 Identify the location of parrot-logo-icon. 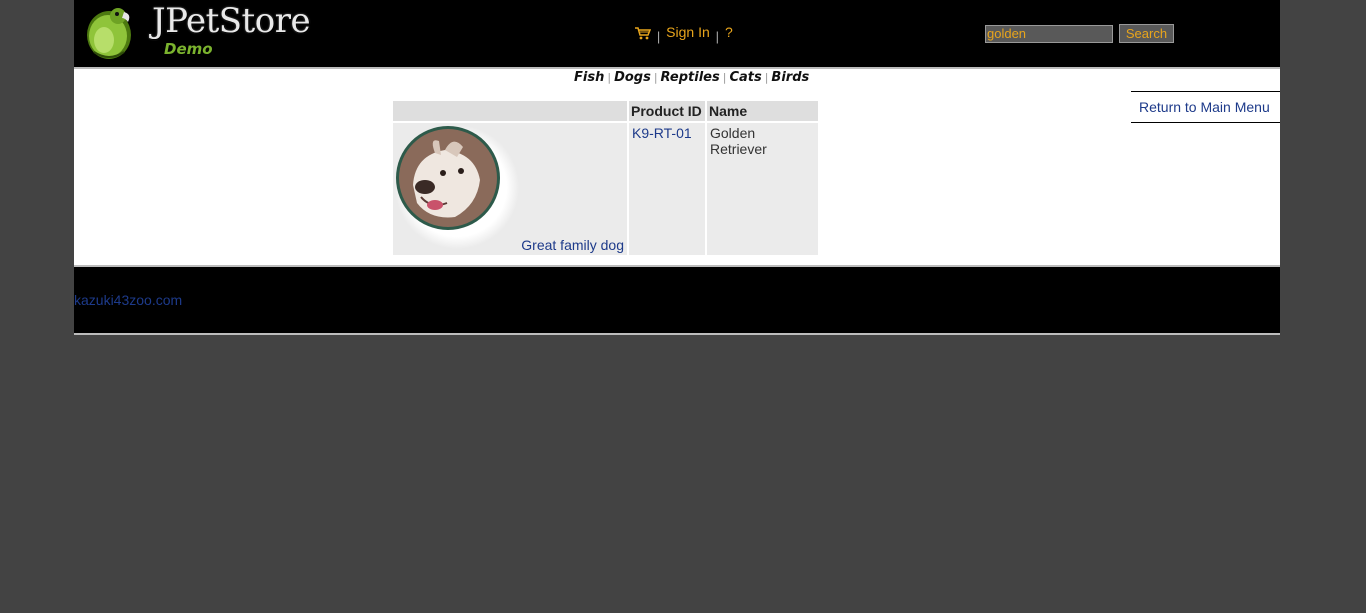
(109, 33).